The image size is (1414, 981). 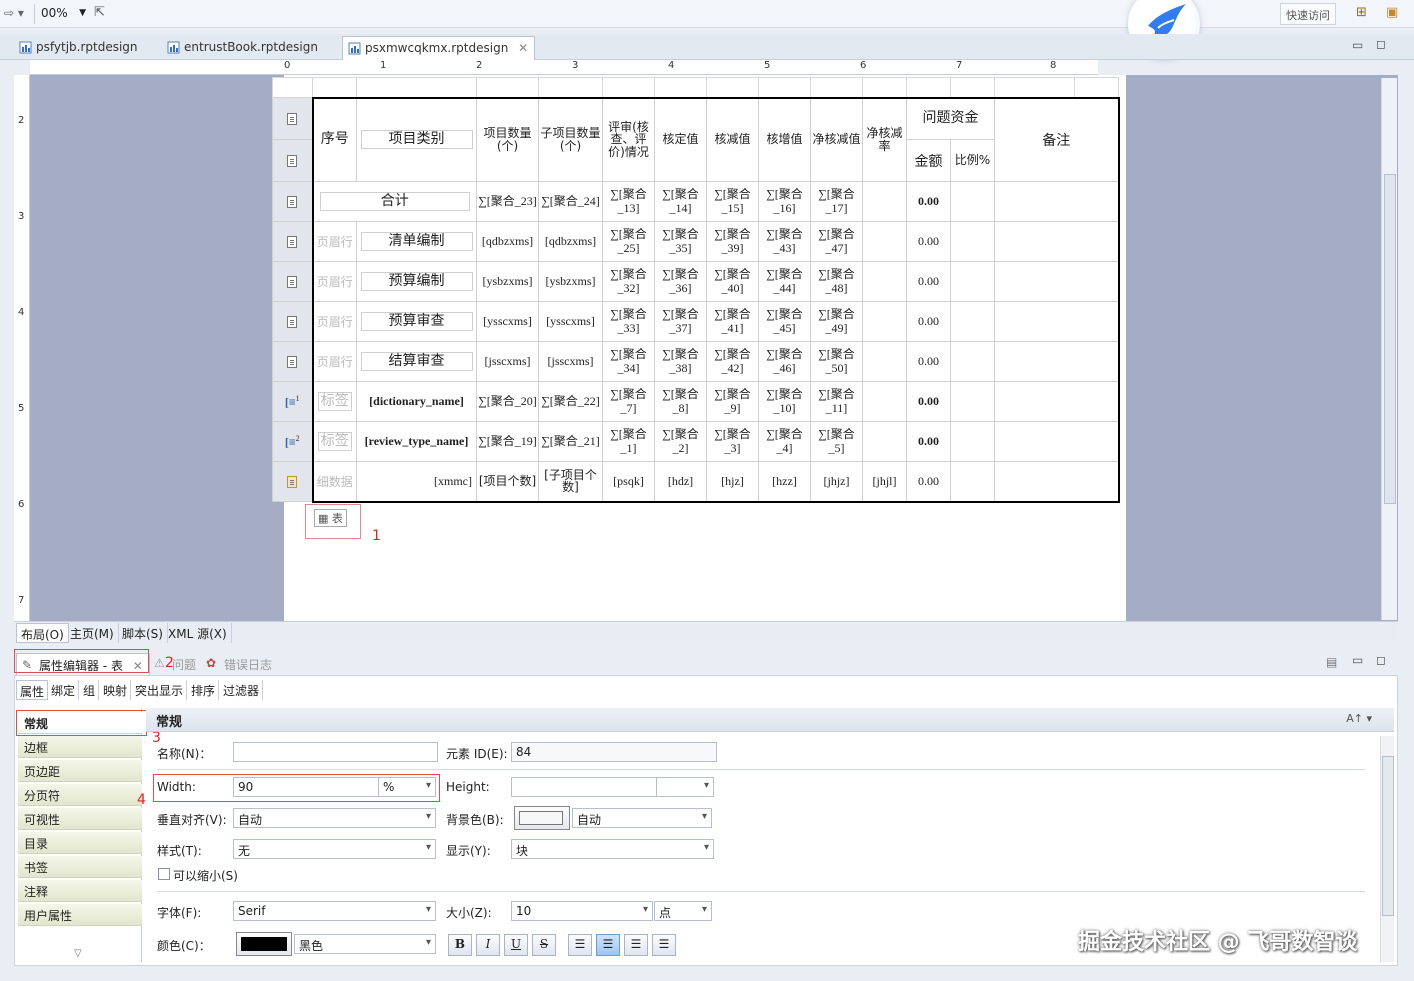 I want to click on category-user-properties: 用户属性, so click(x=80, y=915).